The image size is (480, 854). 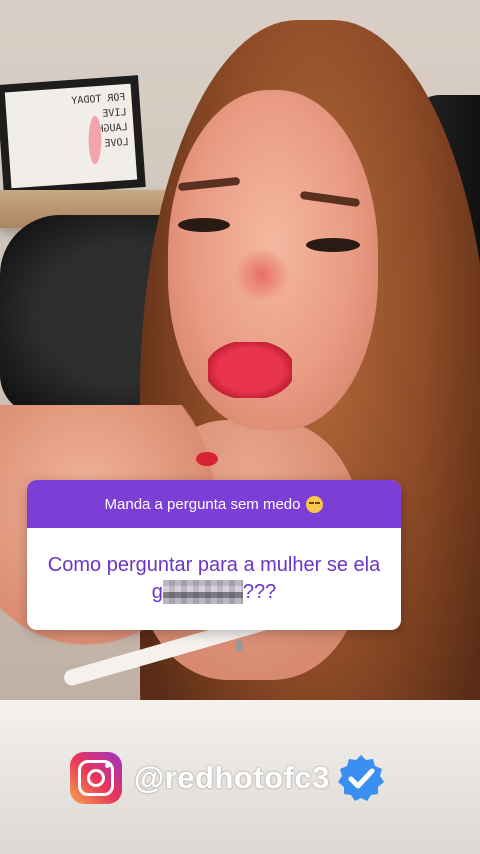 I want to click on verified-badge-icon, so click(x=360, y=778).